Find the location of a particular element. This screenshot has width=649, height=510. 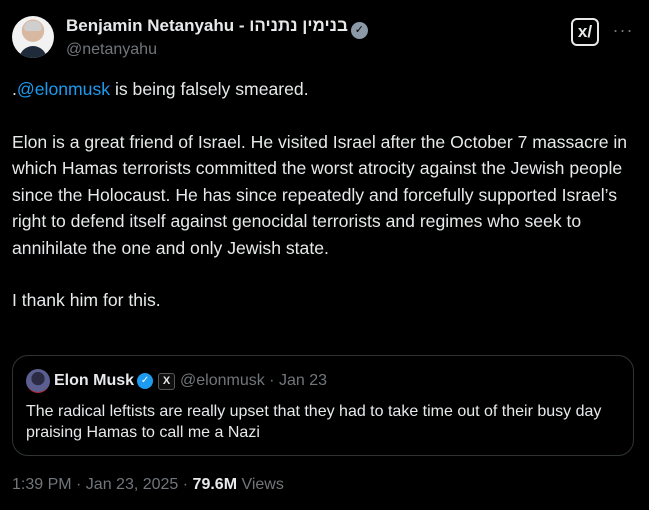

author-name-row: Benjamin Netanyahu - בנימין נתניהו ✓ is located at coordinates (217, 27).